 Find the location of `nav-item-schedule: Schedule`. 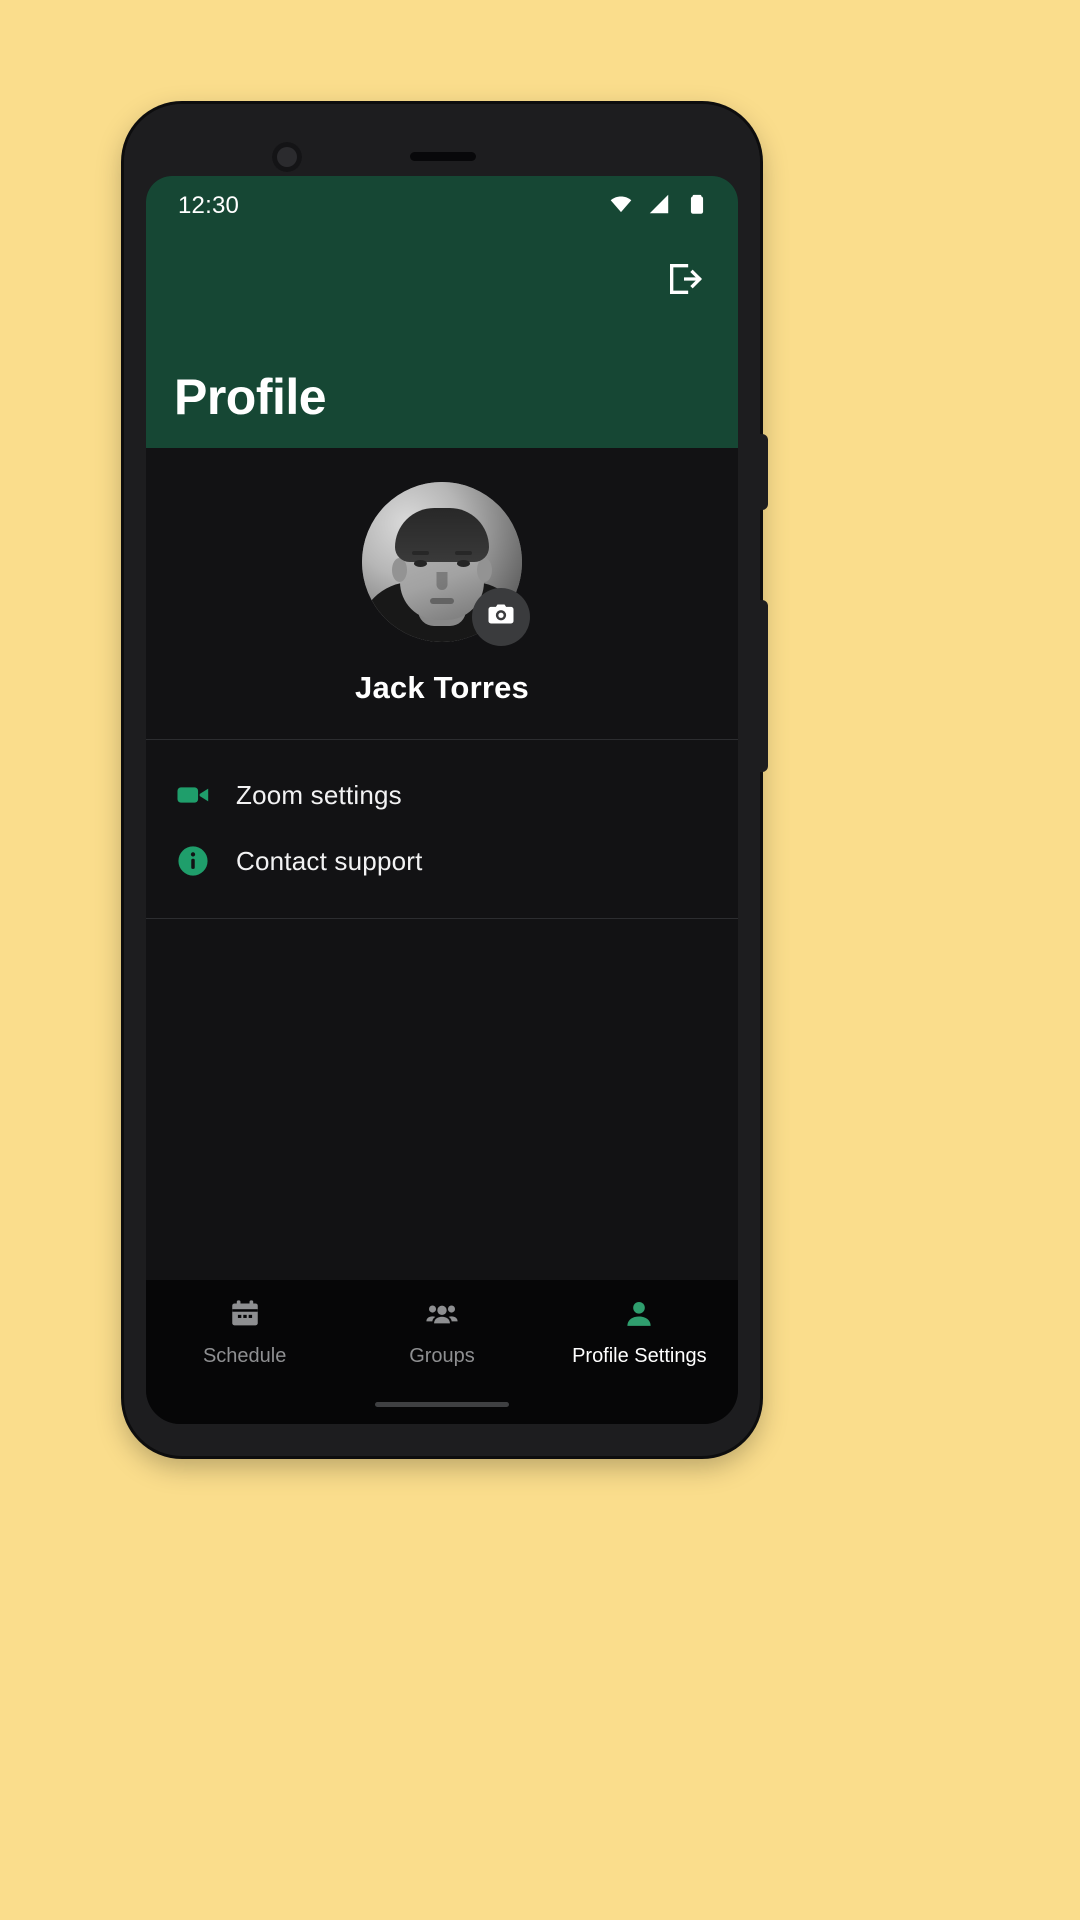

nav-item-schedule: Schedule is located at coordinates (244, 1332).